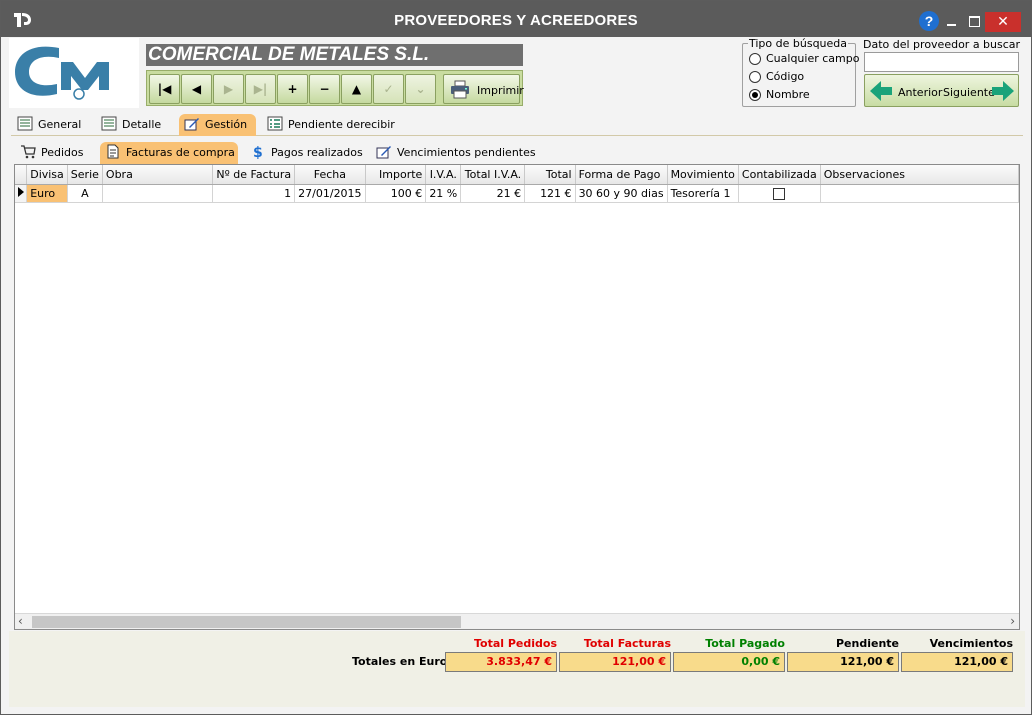 Image resolution: width=1032 pixels, height=715 pixels. What do you see at coordinates (969, 92) in the screenshot?
I see `next-match-button: Siguiente` at bounding box center [969, 92].